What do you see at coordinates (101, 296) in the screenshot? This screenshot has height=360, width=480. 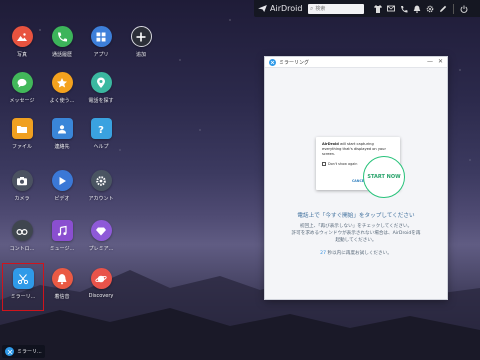 I see `app-label: Discovery` at bounding box center [101, 296].